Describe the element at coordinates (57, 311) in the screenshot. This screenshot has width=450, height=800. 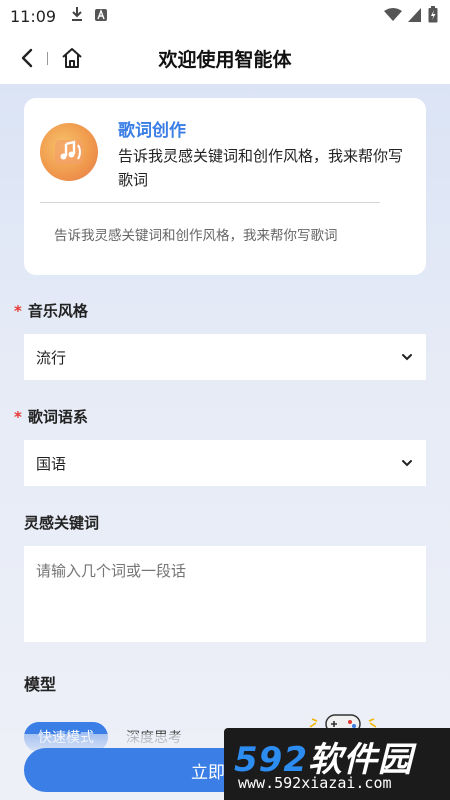
I see `music-style-label-text: 音乐风格` at that location.